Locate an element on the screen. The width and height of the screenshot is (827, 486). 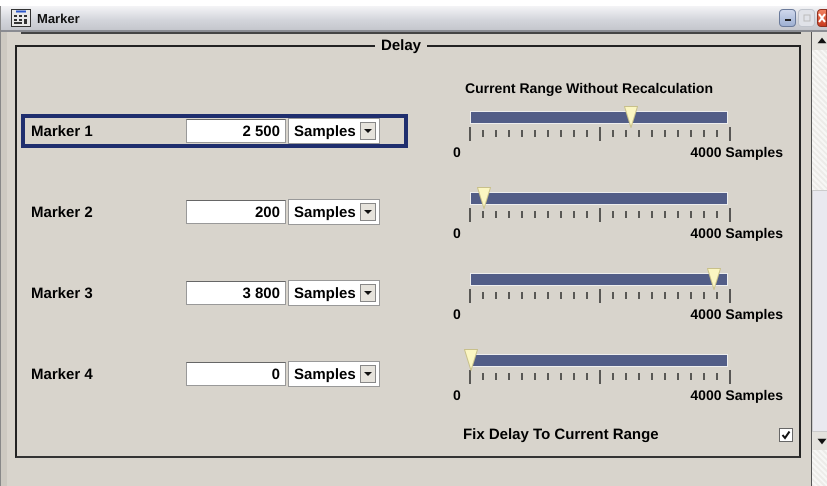
scroll-thumb is located at coordinates (819, 311).